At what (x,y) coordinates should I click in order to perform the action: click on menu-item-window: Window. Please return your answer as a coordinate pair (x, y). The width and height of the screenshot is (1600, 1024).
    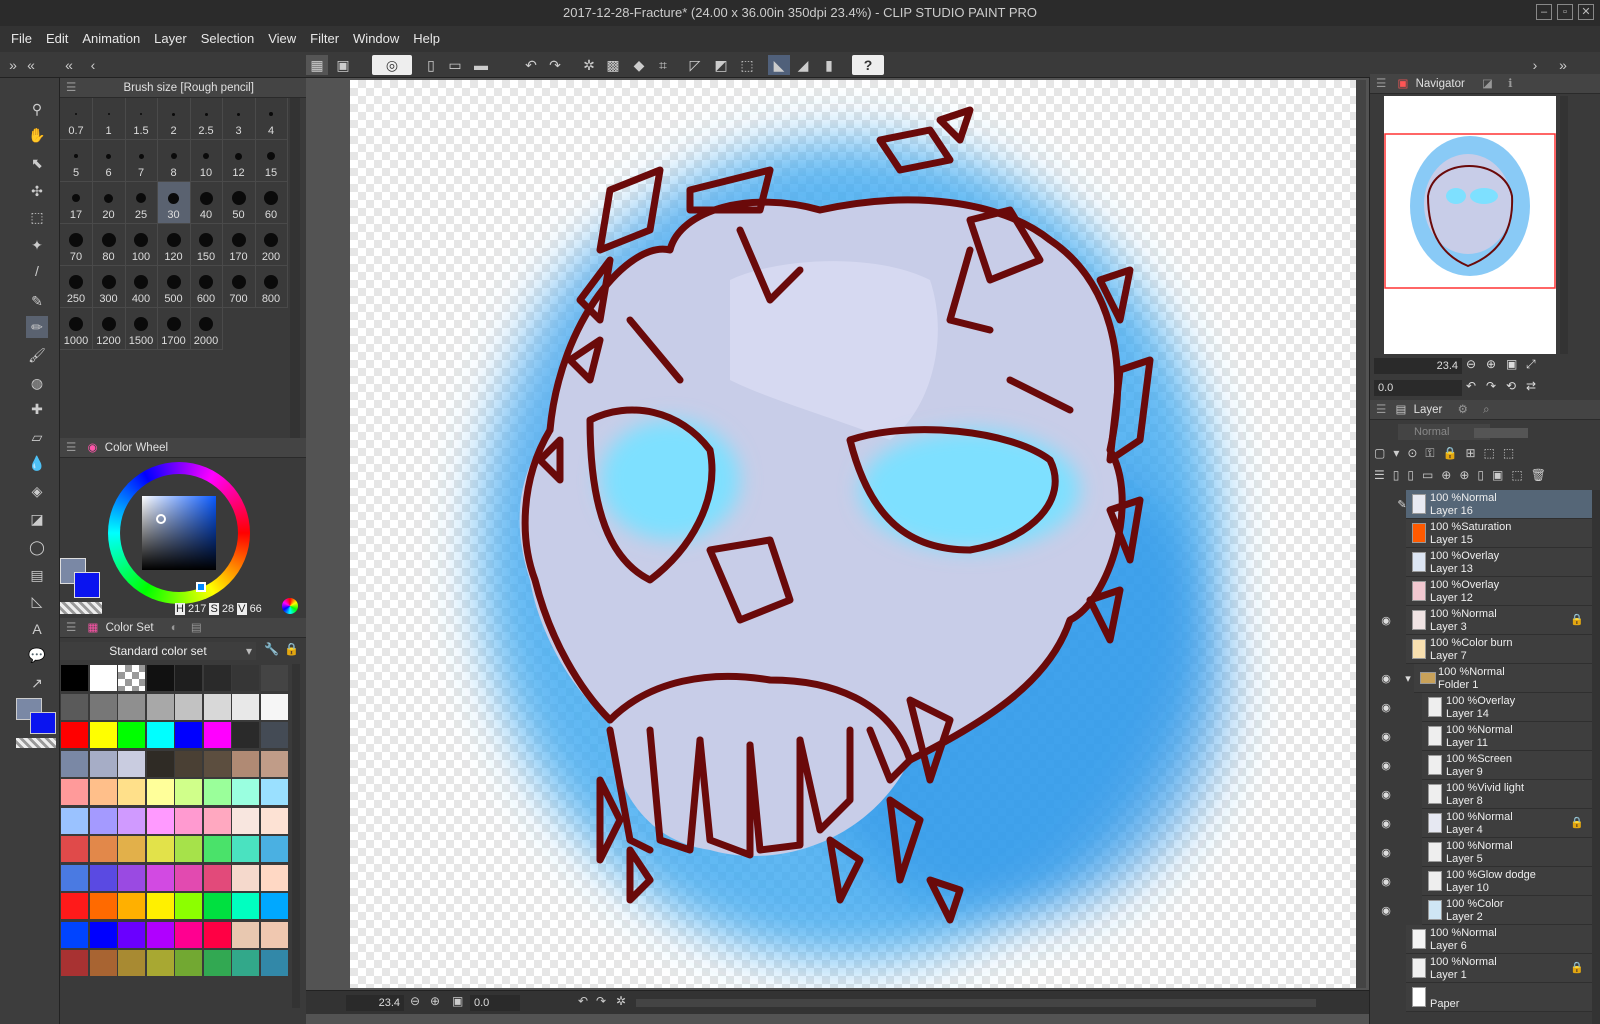
    Looking at the image, I should click on (376, 39).